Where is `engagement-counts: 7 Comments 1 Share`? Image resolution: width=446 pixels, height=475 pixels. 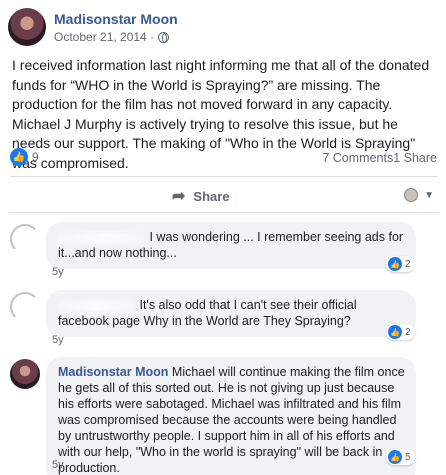 engagement-counts: 7 Comments 1 Share is located at coordinates (379, 158).